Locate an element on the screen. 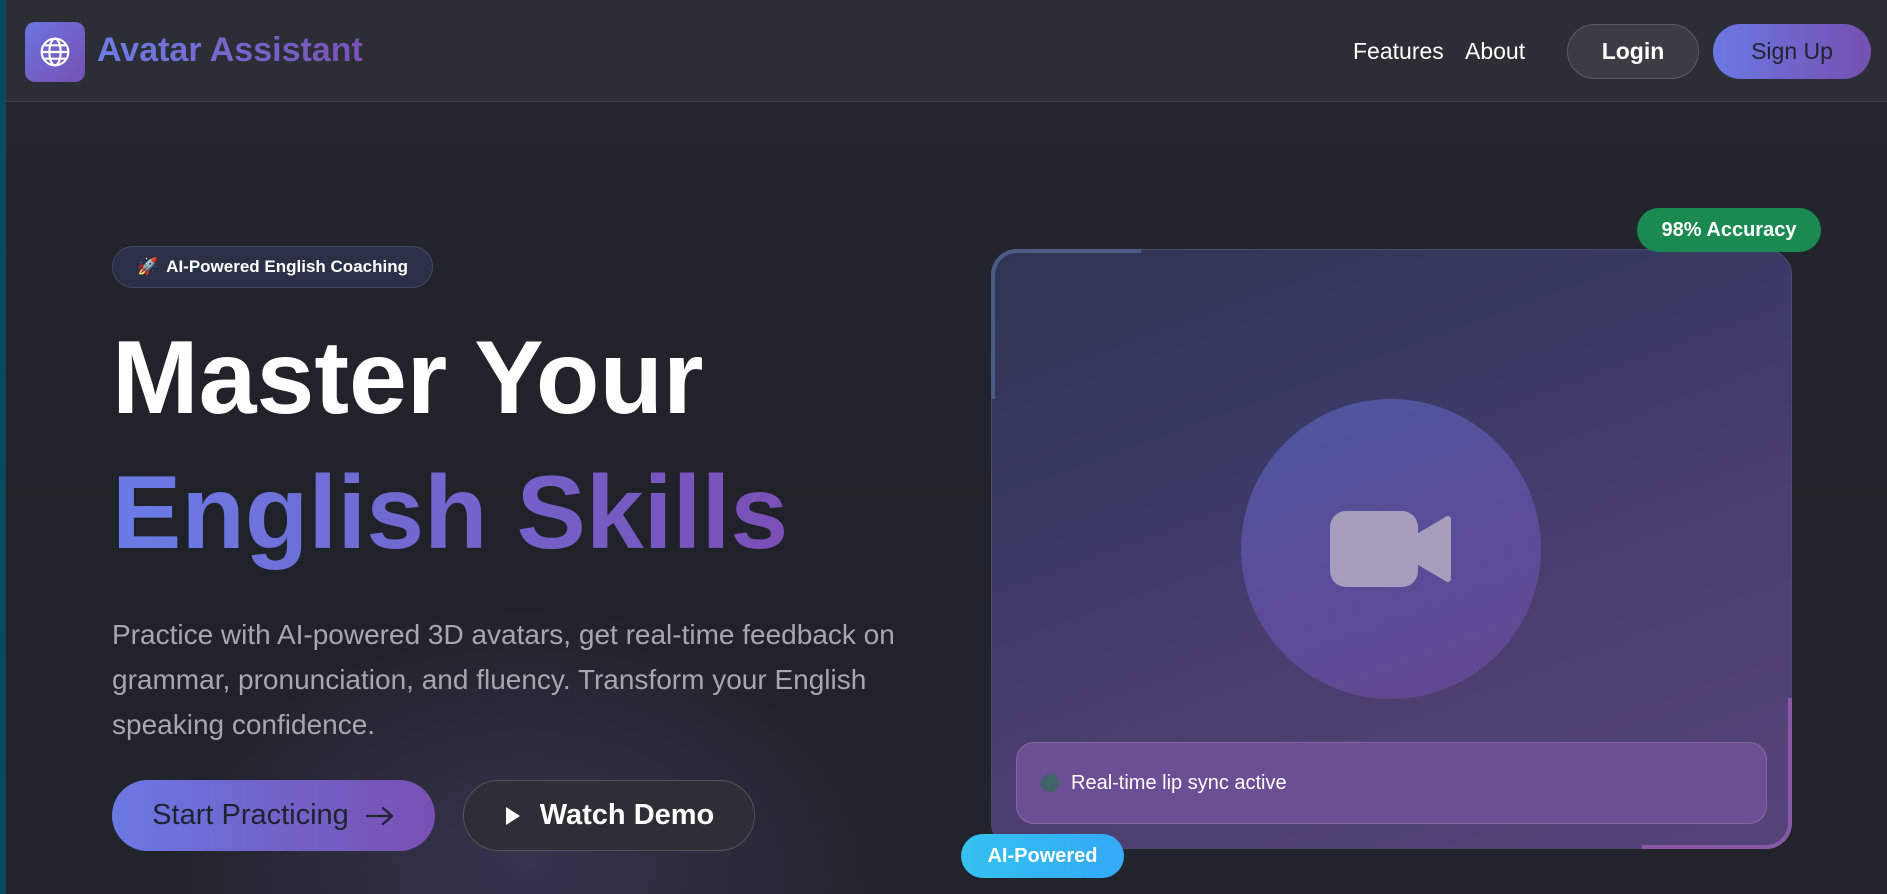 The height and width of the screenshot is (894, 1887). signup-button-label: Sign Up is located at coordinates (1792, 51).